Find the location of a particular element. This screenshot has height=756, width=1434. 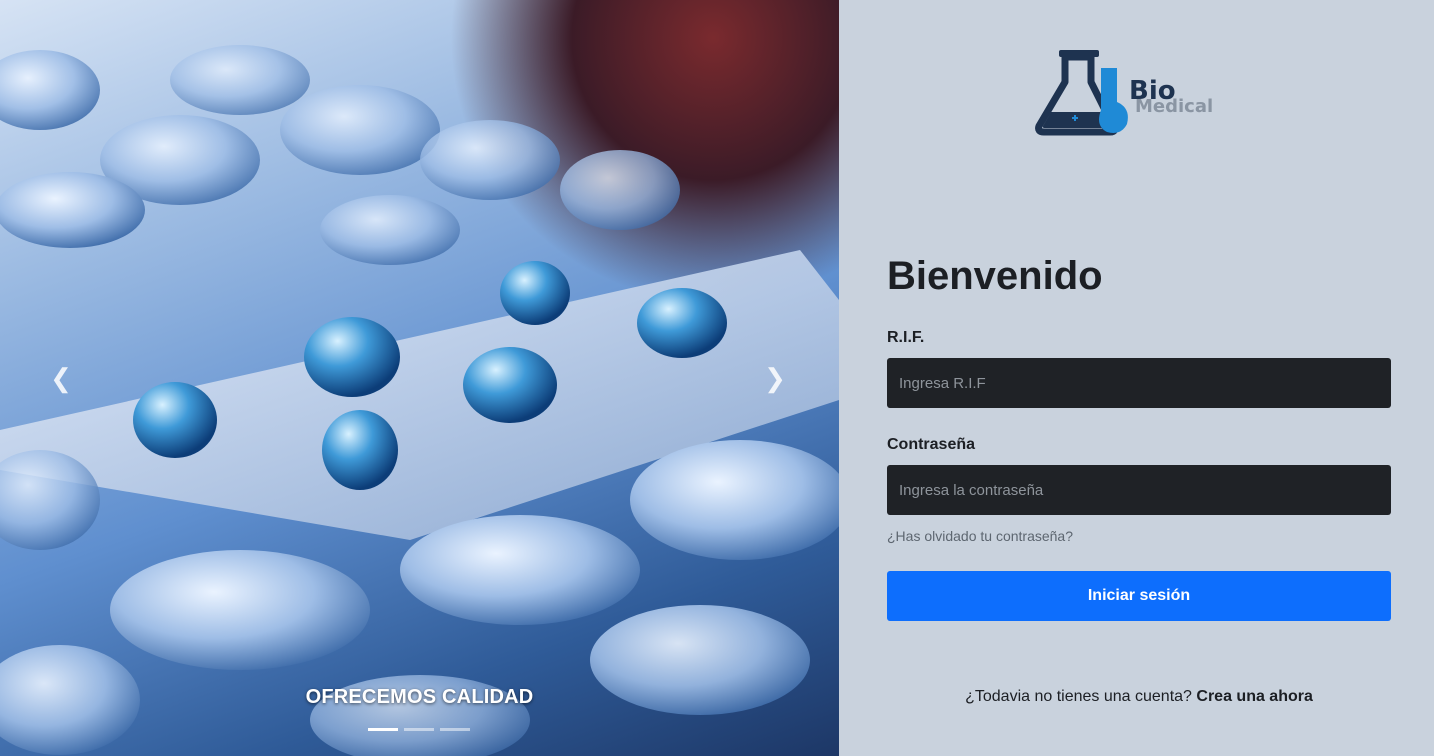

signup-link: Crea una ahora is located at coordinates (1254, 696).